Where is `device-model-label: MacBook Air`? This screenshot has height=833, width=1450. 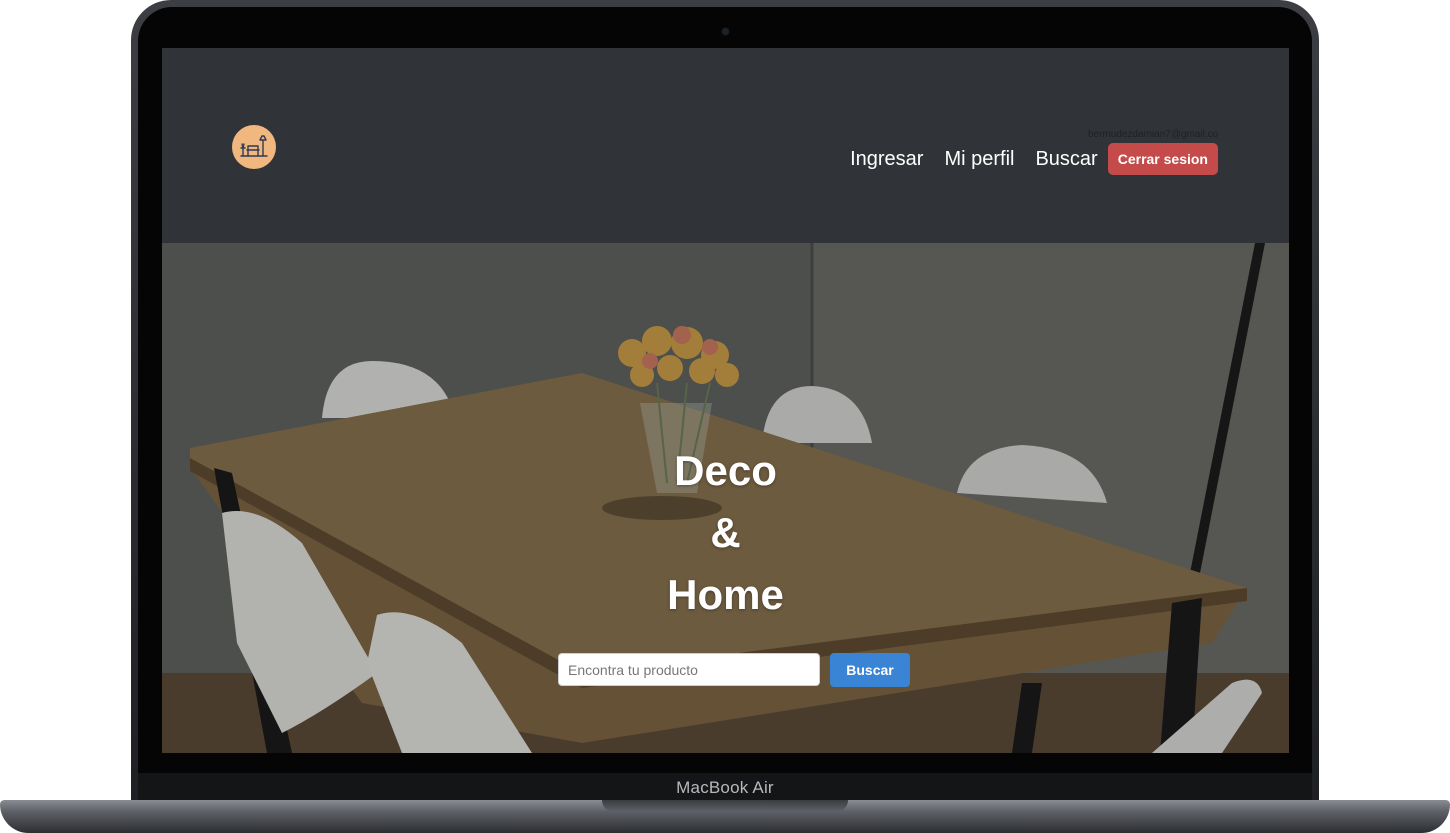 device-model-label: MacBook Air is located at coordinates (725, 787).